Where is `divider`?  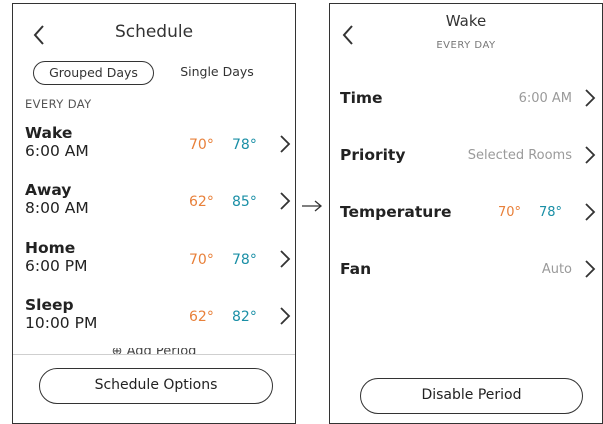 divider is located at coordinates (154, 354).